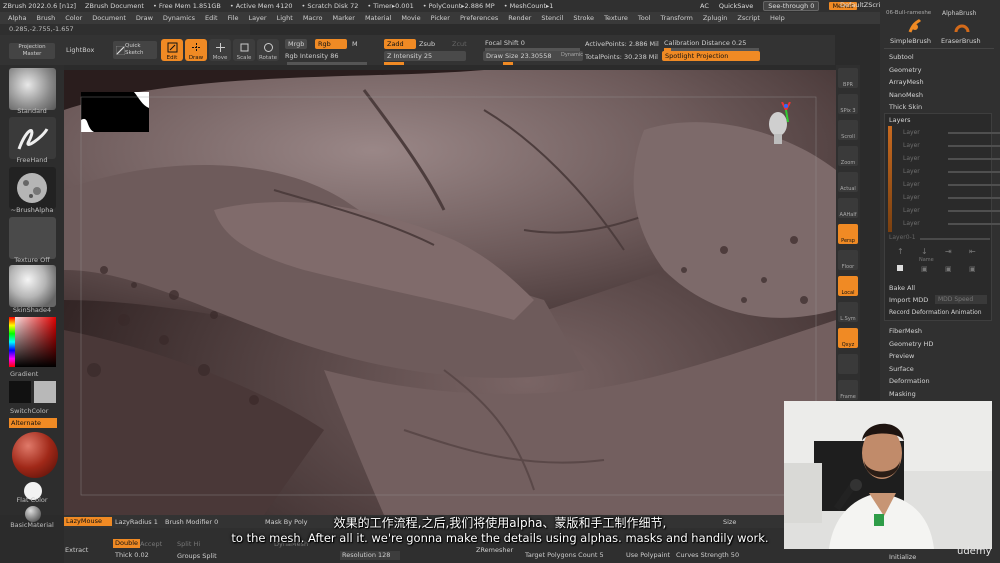 This screenshot has height=563, width=1000. Describe the element at coordinates (355, 44) in the screenshot. I see `m-toggle: M` at that location.